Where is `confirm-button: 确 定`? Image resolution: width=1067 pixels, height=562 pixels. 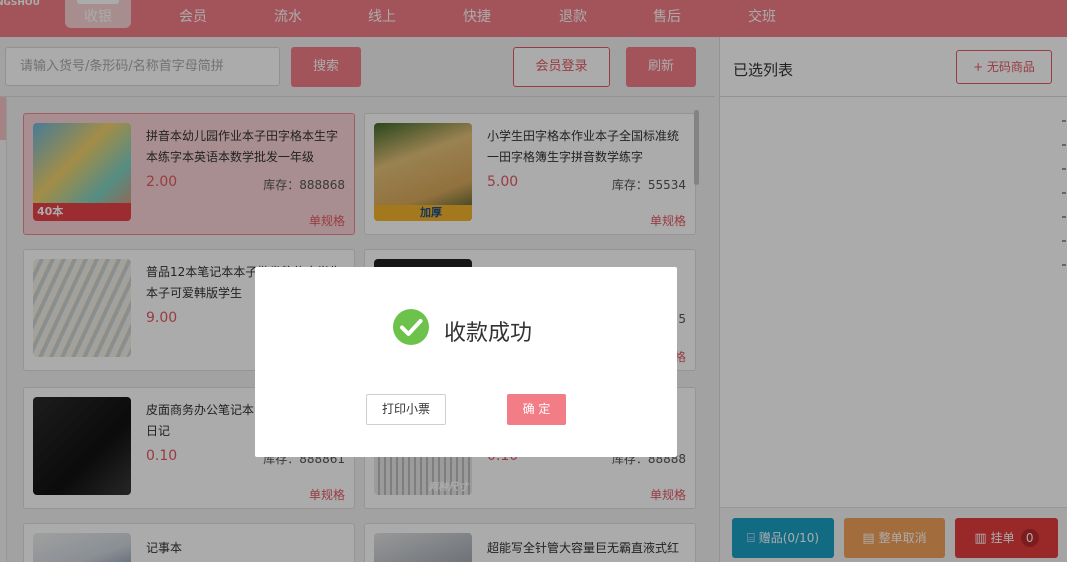 confirm-button: 确 定 is located at coordinates (536, 409).